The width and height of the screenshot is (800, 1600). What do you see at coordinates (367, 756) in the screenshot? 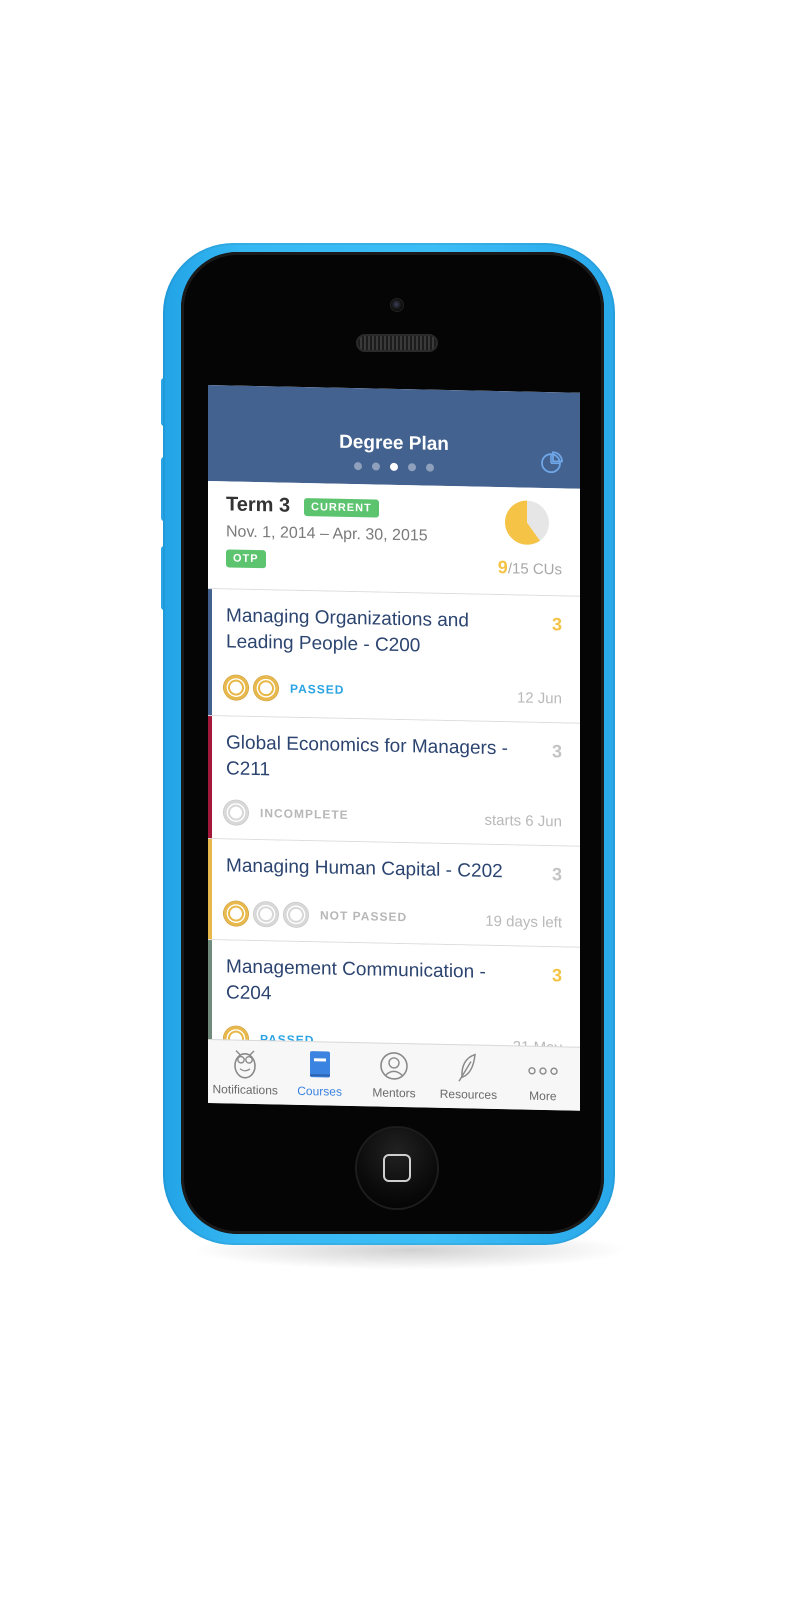
I see `course-title: Global Economics for Managers - C211` at bounding box center [367, 756].